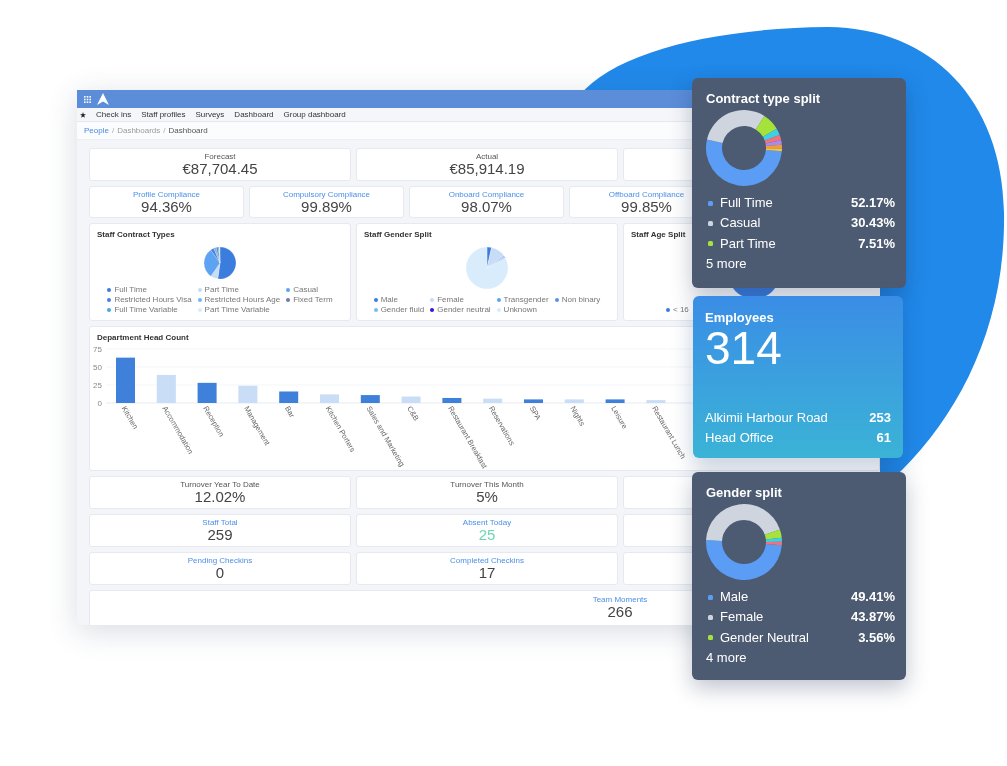 This screenshot has width=1007, height=766. I want to click on chart-title: Gender split, so click(744, 493).